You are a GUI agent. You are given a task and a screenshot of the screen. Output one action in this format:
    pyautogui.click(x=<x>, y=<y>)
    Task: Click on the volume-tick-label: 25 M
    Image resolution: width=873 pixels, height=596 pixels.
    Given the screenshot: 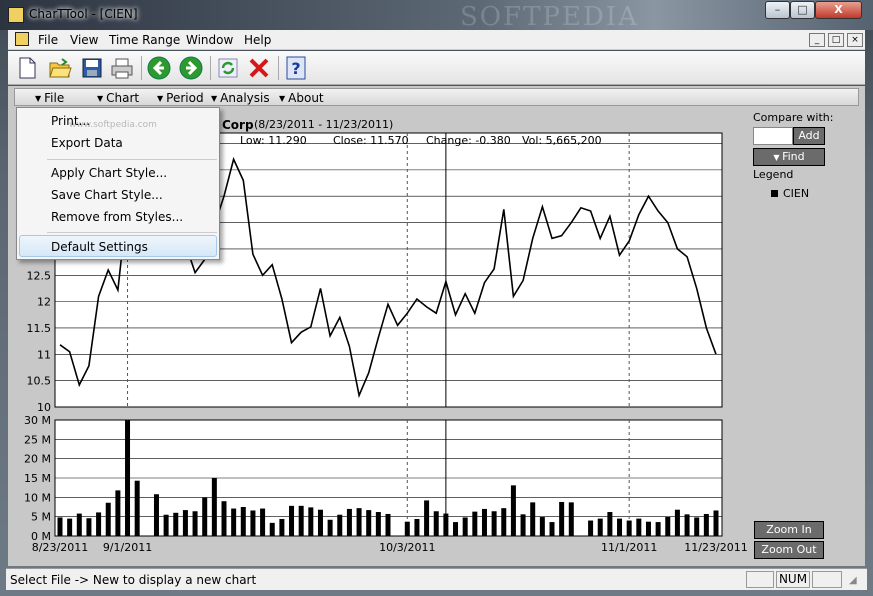 What is the action you would take?
    pyautogui.click(x=37, y=439)
    